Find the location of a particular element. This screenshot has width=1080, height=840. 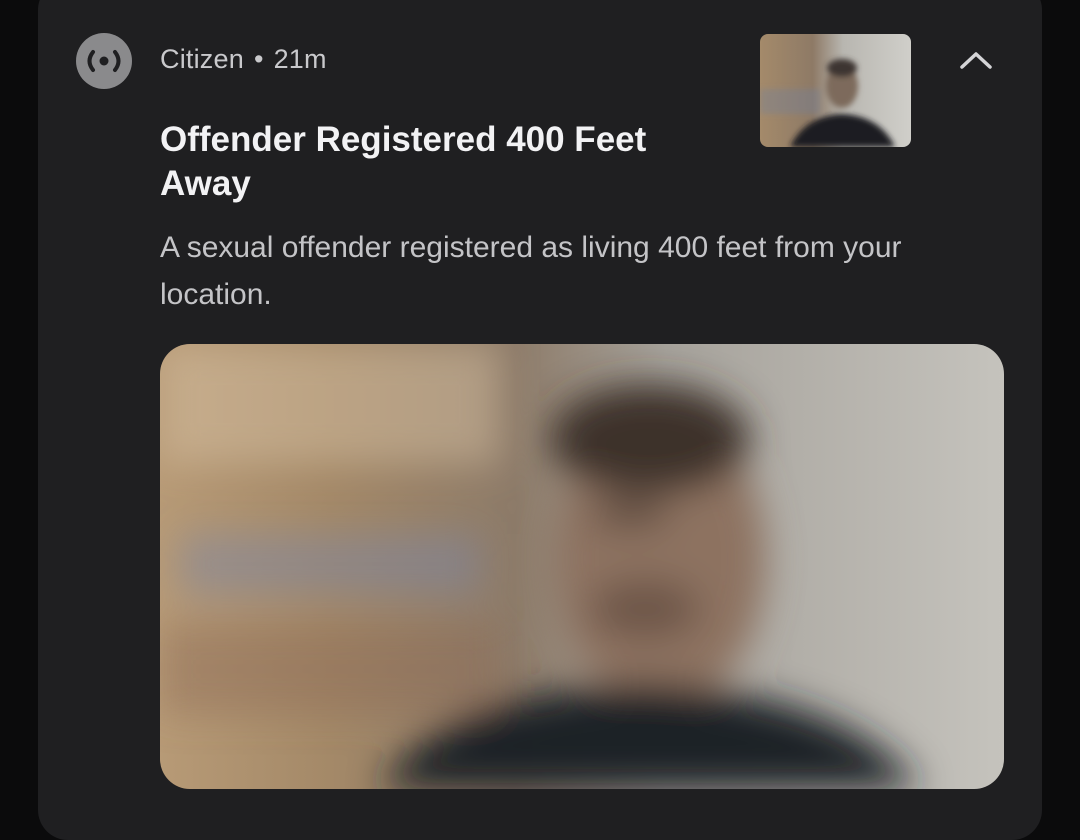

notification-header: Citizen • 21m is located at coordinates (243, 59).